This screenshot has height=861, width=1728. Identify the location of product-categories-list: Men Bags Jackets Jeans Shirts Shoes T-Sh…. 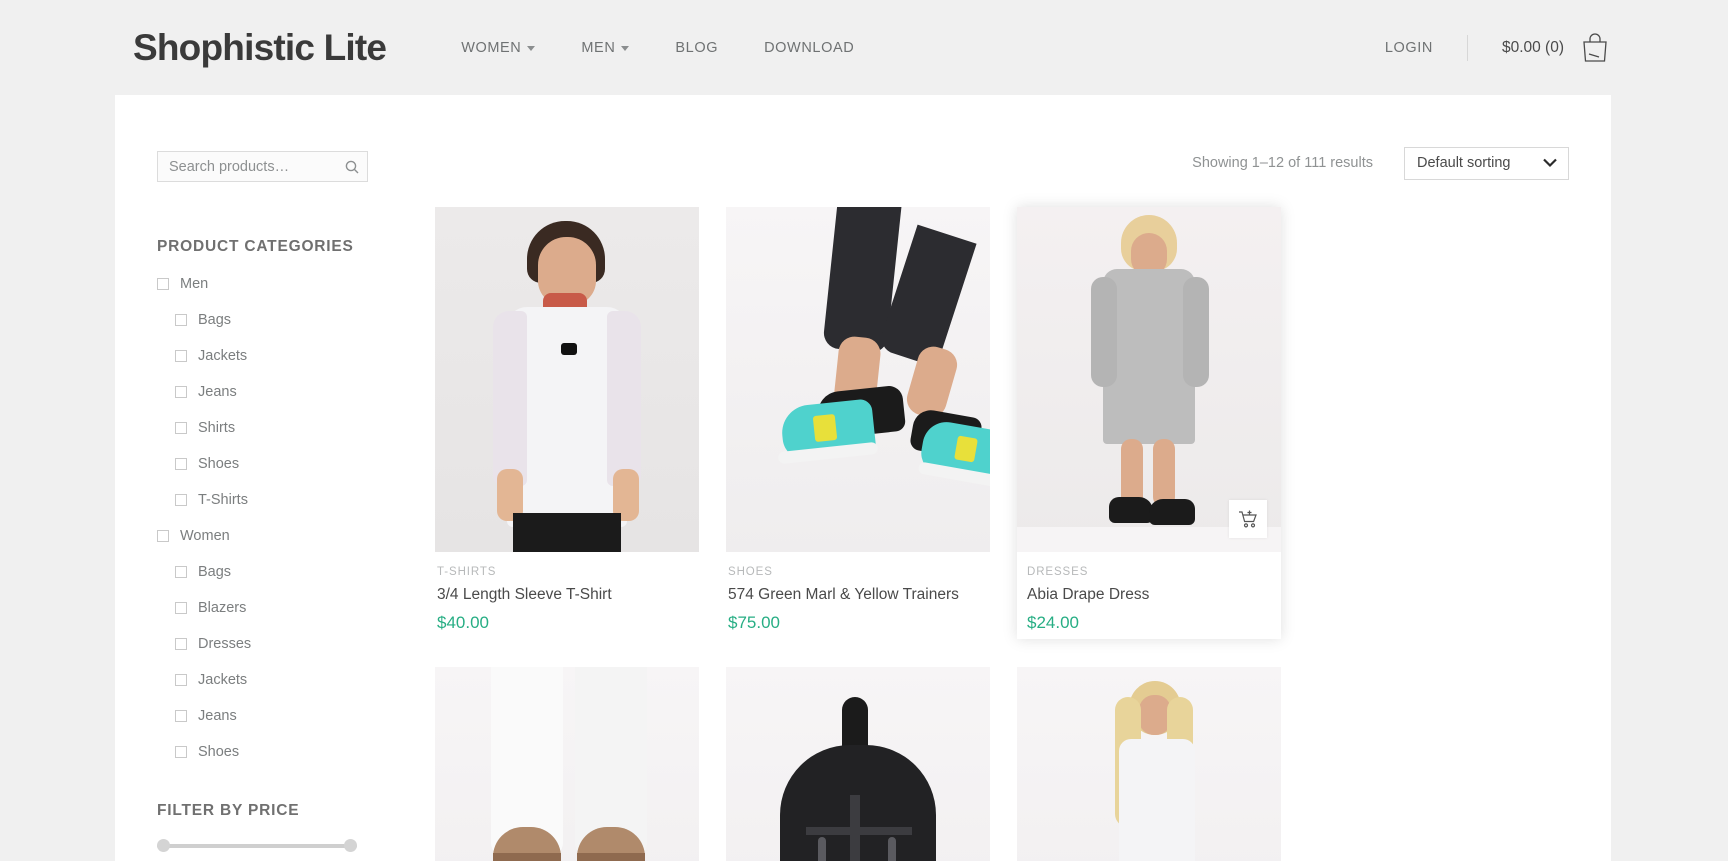
(283, 518).